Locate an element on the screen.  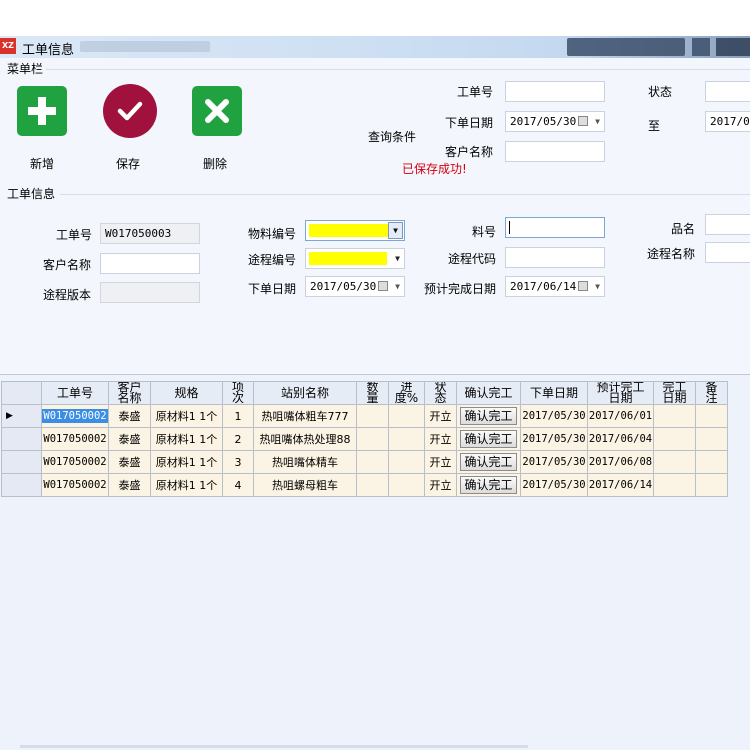
save-button is located at coordinates (130, 111).